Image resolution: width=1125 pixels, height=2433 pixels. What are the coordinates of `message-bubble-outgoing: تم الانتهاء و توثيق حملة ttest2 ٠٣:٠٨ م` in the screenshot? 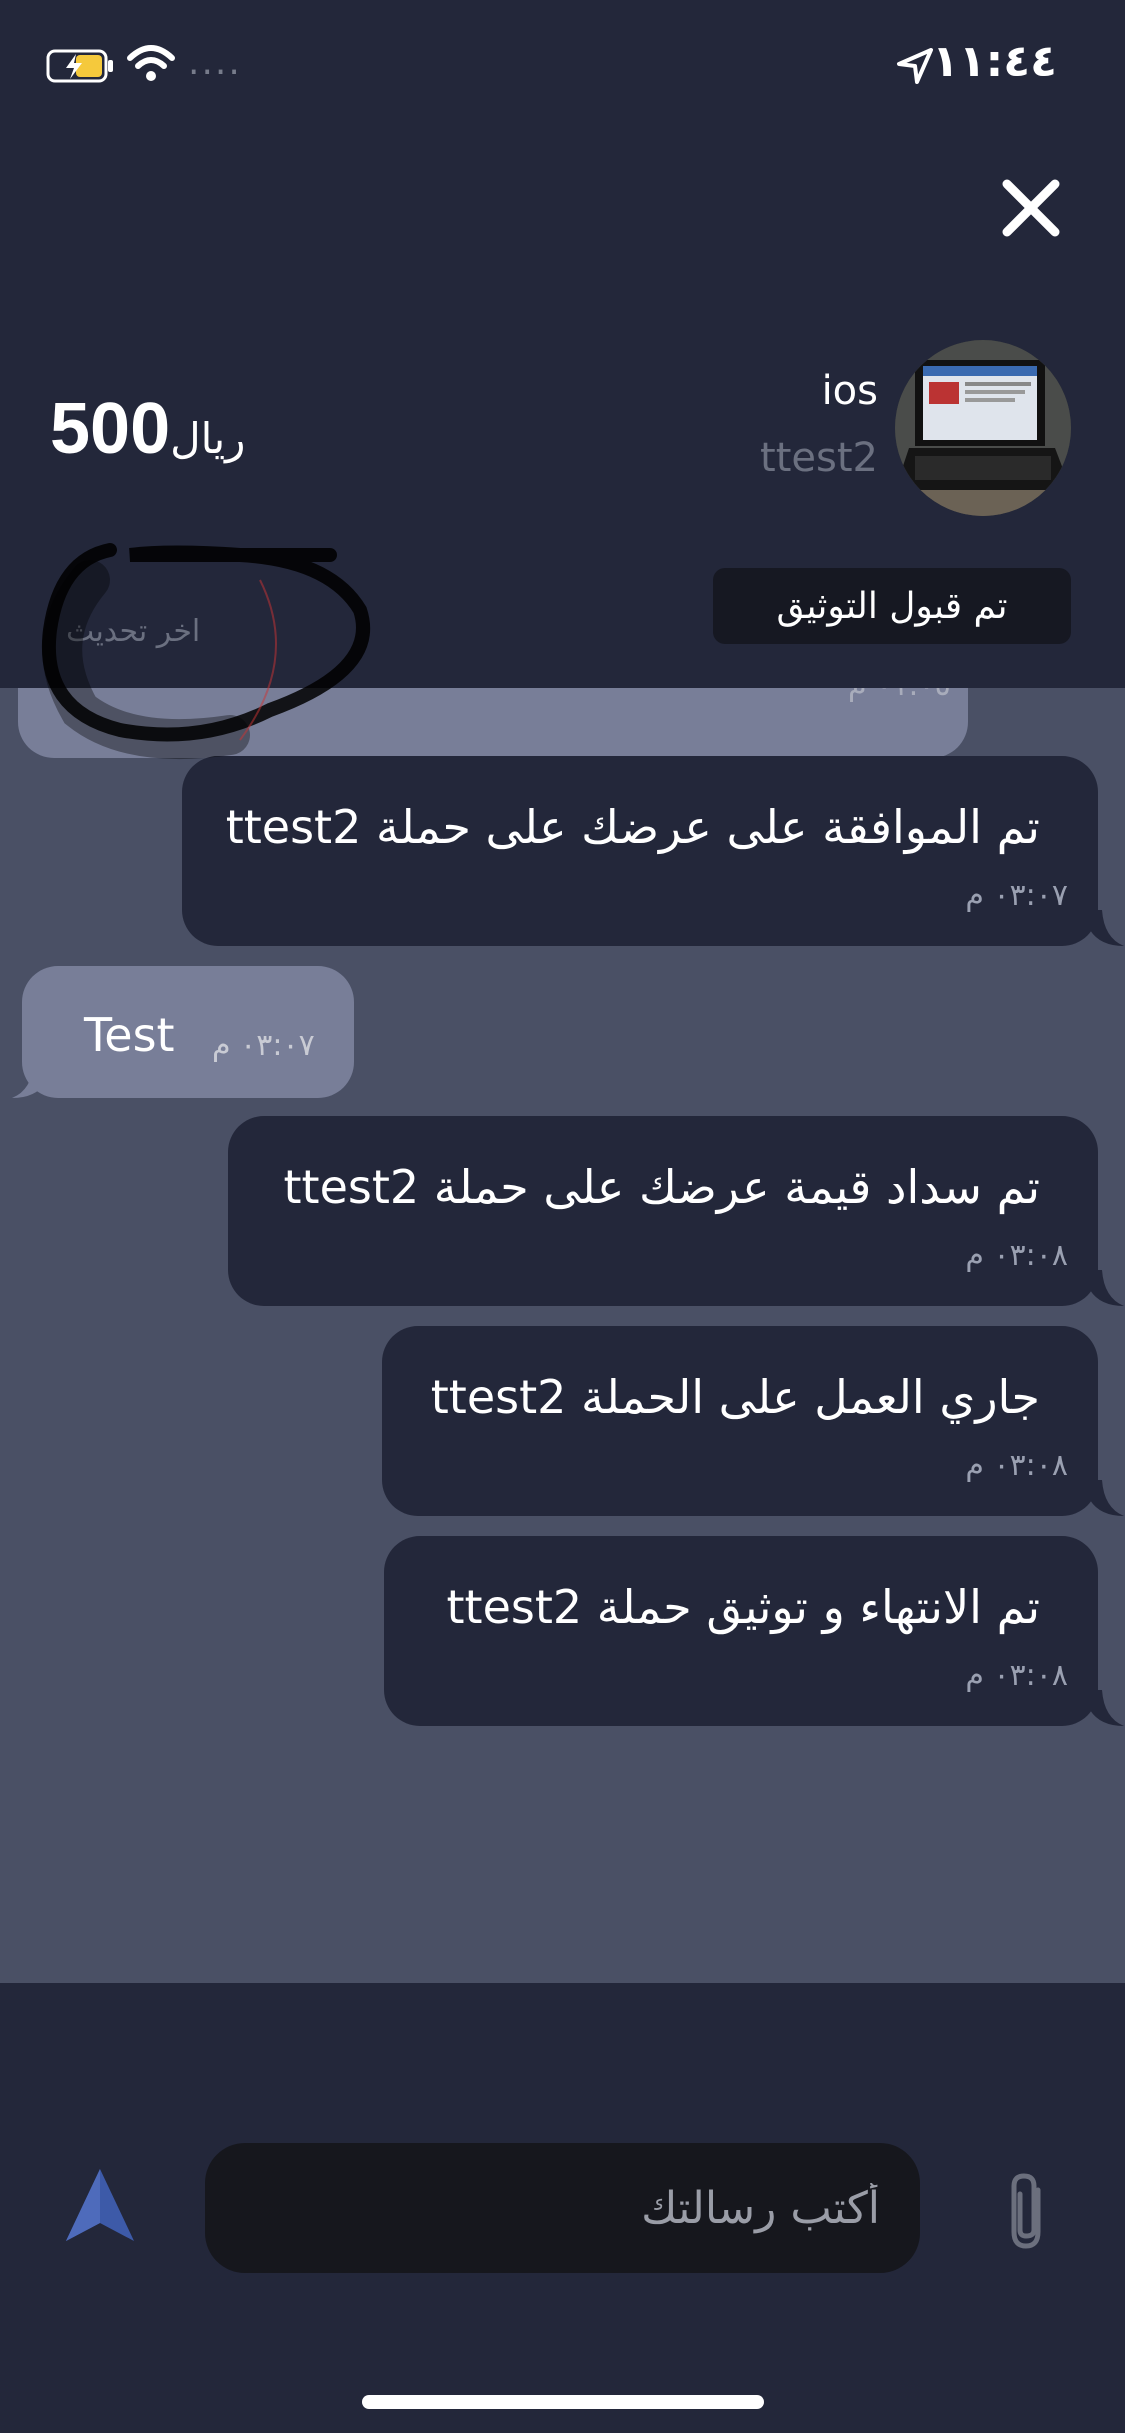 It's located at (741, 1631).